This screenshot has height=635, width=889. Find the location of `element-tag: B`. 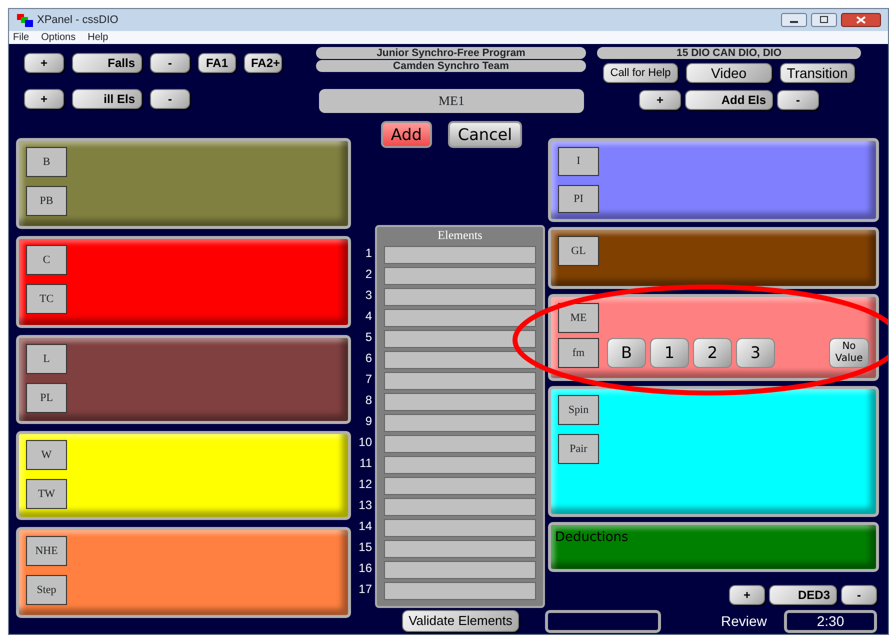

element-tag: B is located at coordinates (46, 162).